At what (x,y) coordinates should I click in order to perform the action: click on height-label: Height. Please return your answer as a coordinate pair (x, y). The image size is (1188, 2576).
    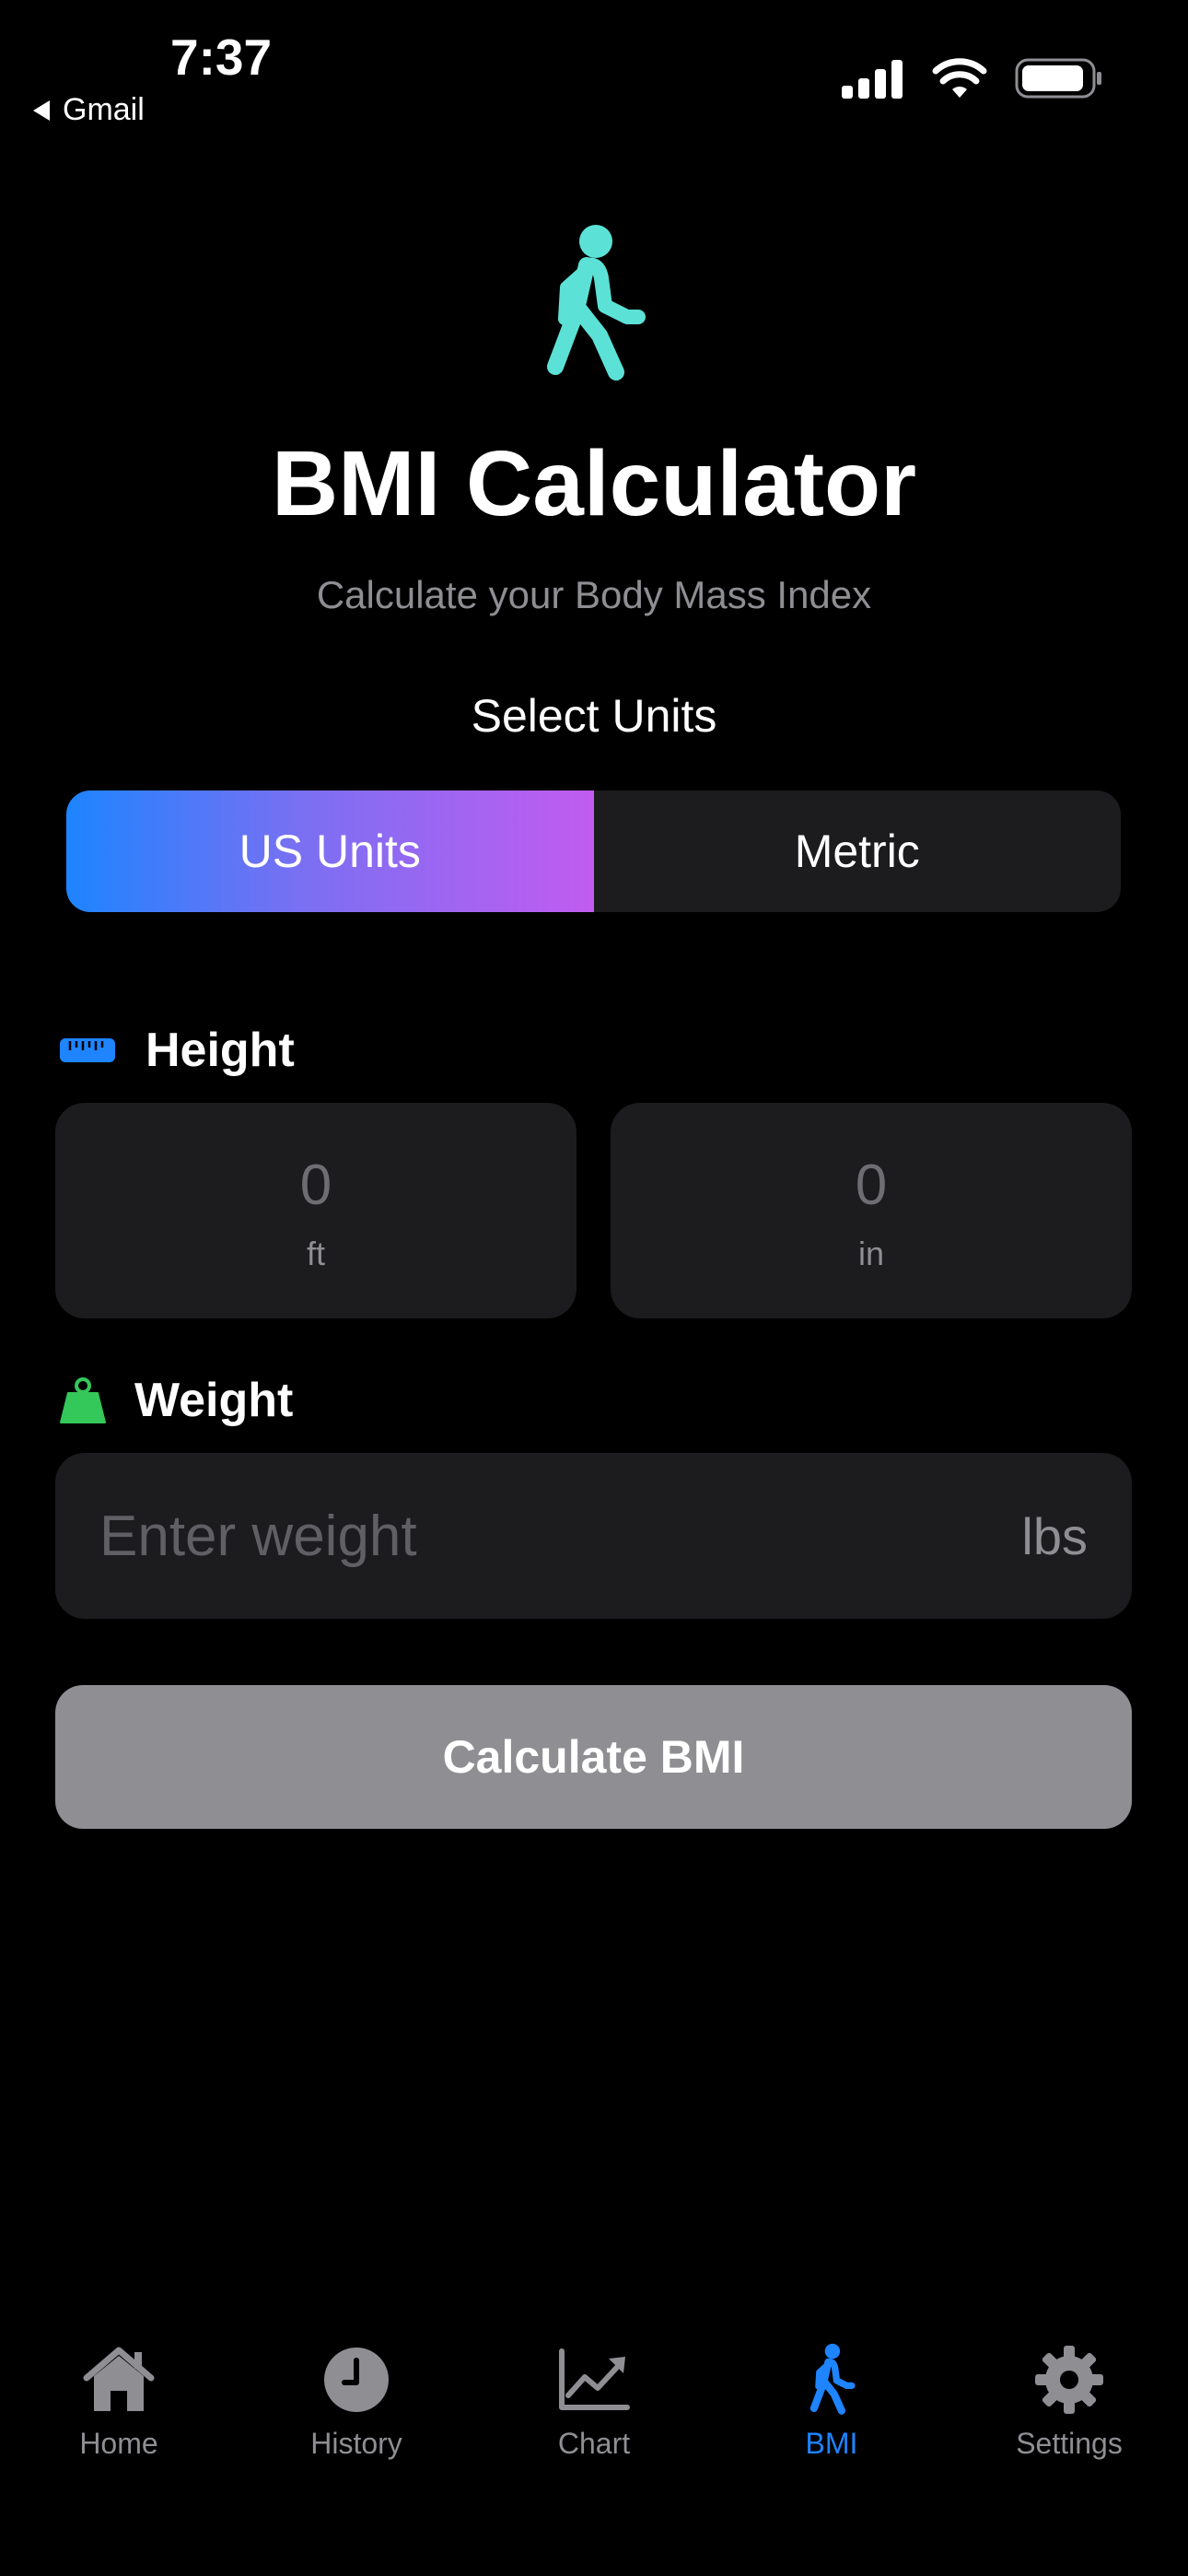
    Looking at the image, I should click on (220, 1050).